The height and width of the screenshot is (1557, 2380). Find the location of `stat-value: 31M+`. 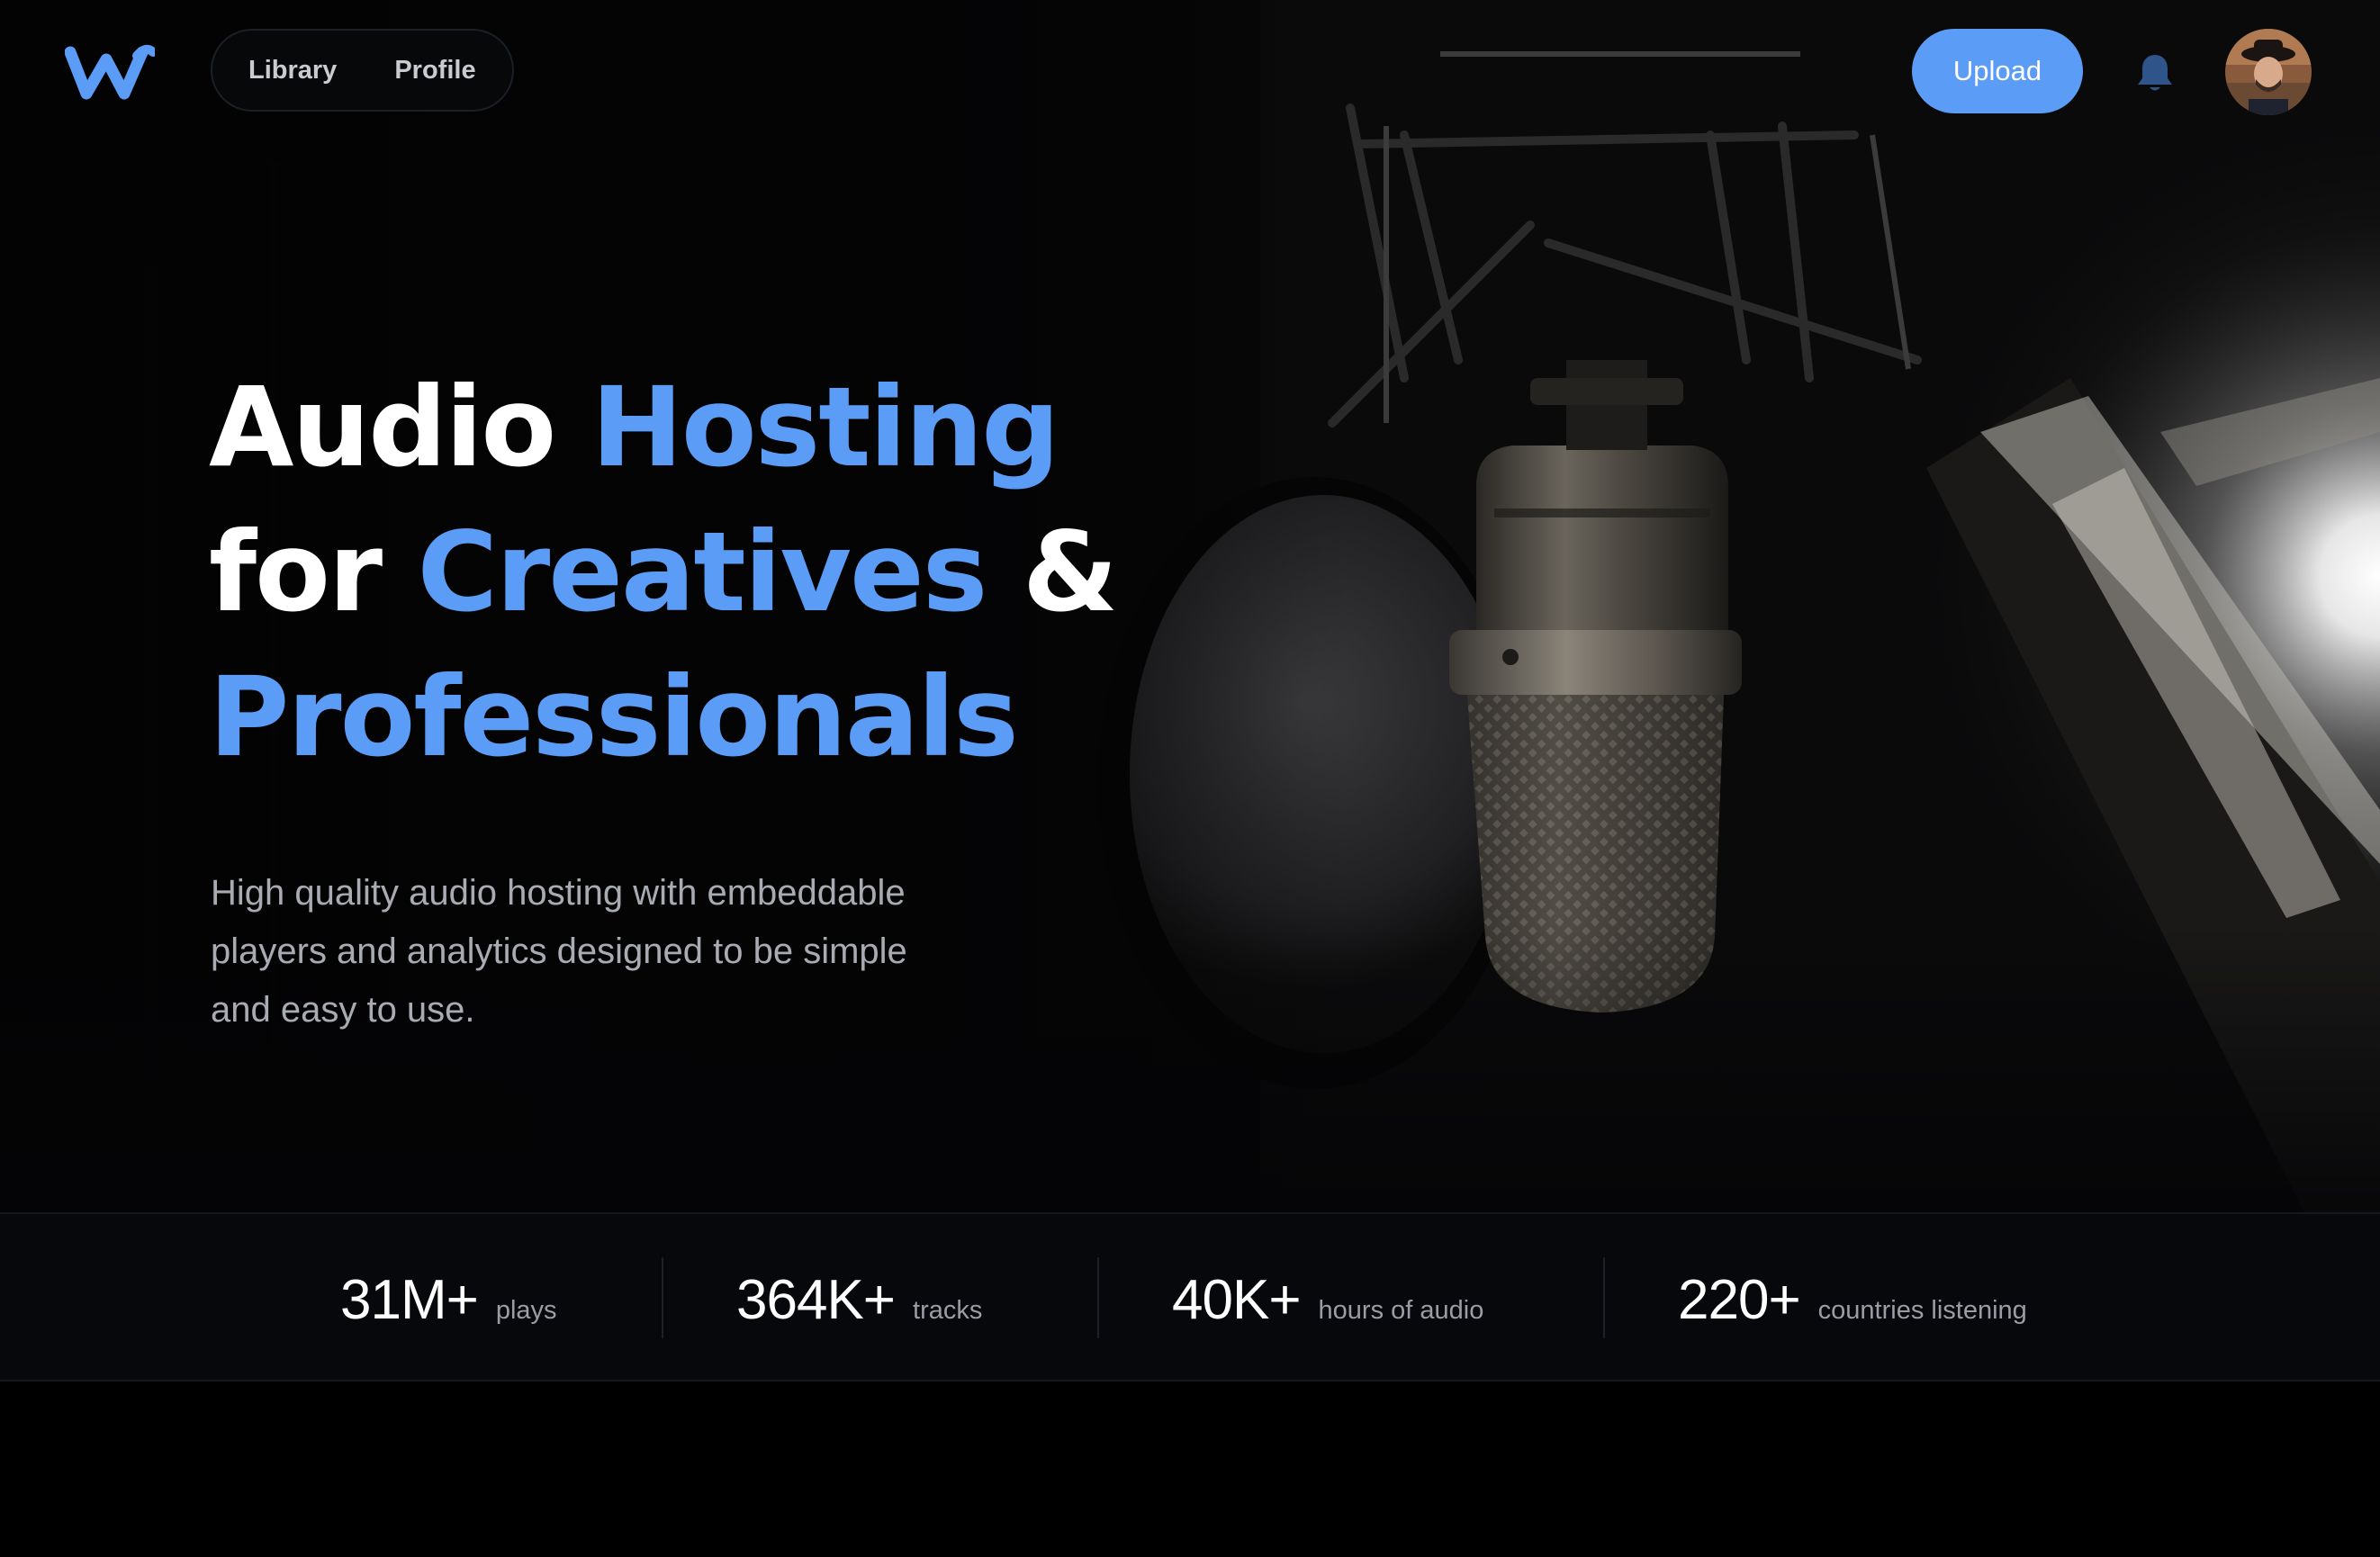

stat-value: 31M+ is located at coordinates (409, 1300).